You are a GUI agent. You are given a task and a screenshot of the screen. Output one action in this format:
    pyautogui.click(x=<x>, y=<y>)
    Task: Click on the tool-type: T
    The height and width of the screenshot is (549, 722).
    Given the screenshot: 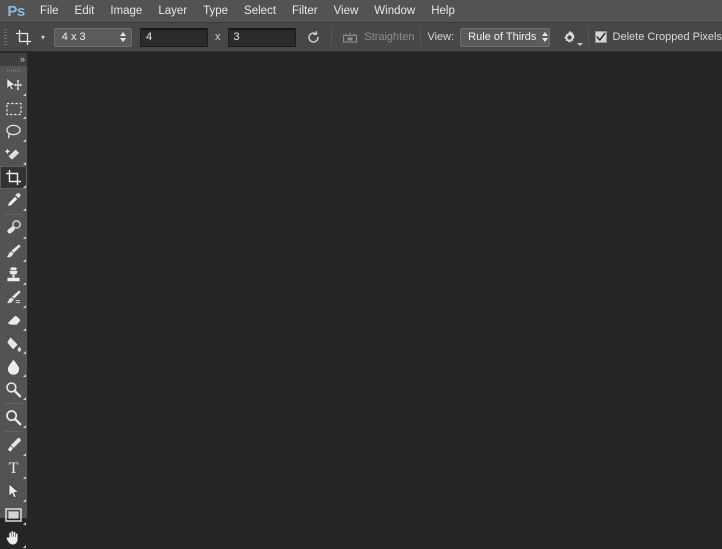 What is the action you would take?
    pyautogui.click(x=13, y=468)
    